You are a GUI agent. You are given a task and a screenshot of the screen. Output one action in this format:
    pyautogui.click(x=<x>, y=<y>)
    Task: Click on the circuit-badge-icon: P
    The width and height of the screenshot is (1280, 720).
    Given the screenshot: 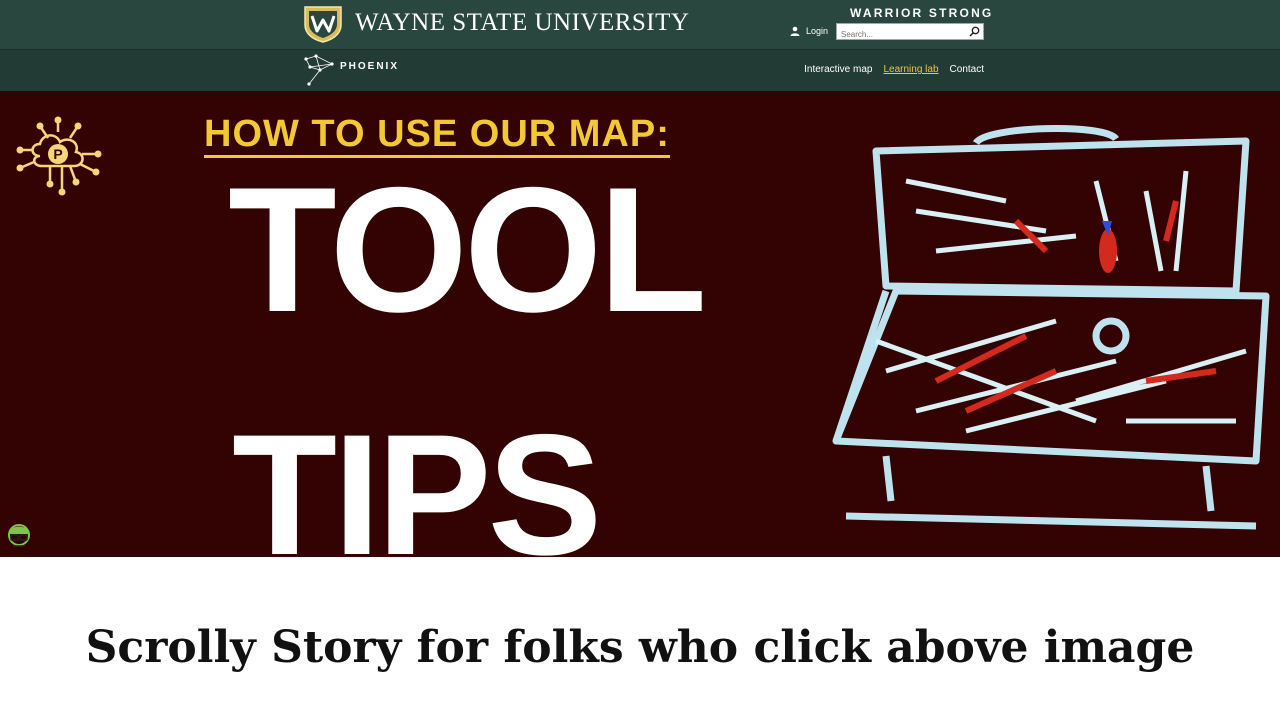 What is the action you would take?
    pyautogui.click(x=59, y=156)
    